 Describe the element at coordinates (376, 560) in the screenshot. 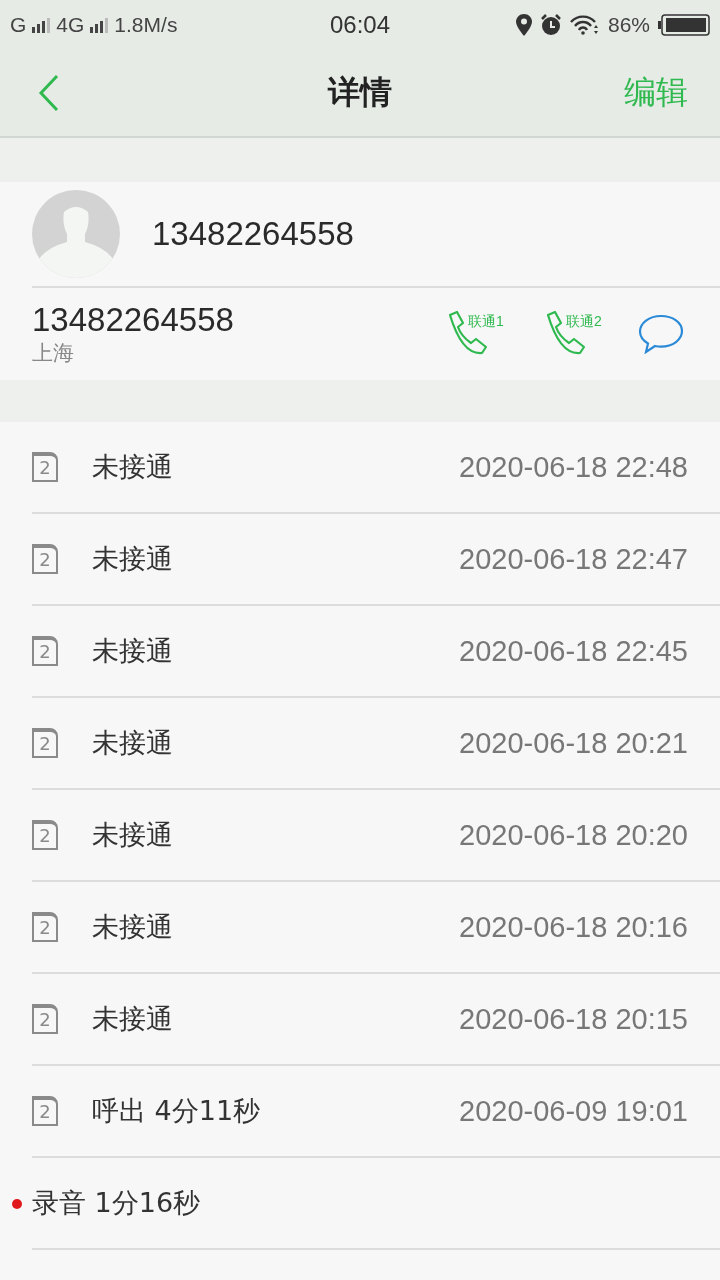

I see `call-record-row: 2 未接通 2020-06-18 22:47` at that location.